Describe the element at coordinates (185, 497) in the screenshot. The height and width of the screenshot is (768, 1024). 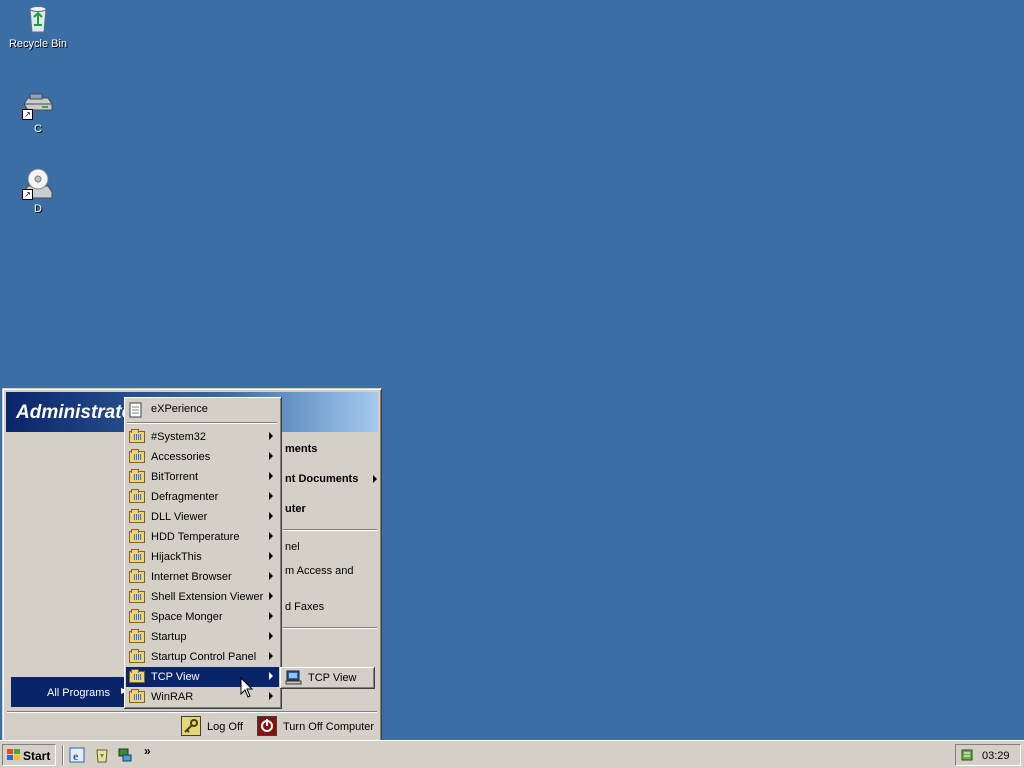
I see `program-item-label: Defragmenter` at that location.